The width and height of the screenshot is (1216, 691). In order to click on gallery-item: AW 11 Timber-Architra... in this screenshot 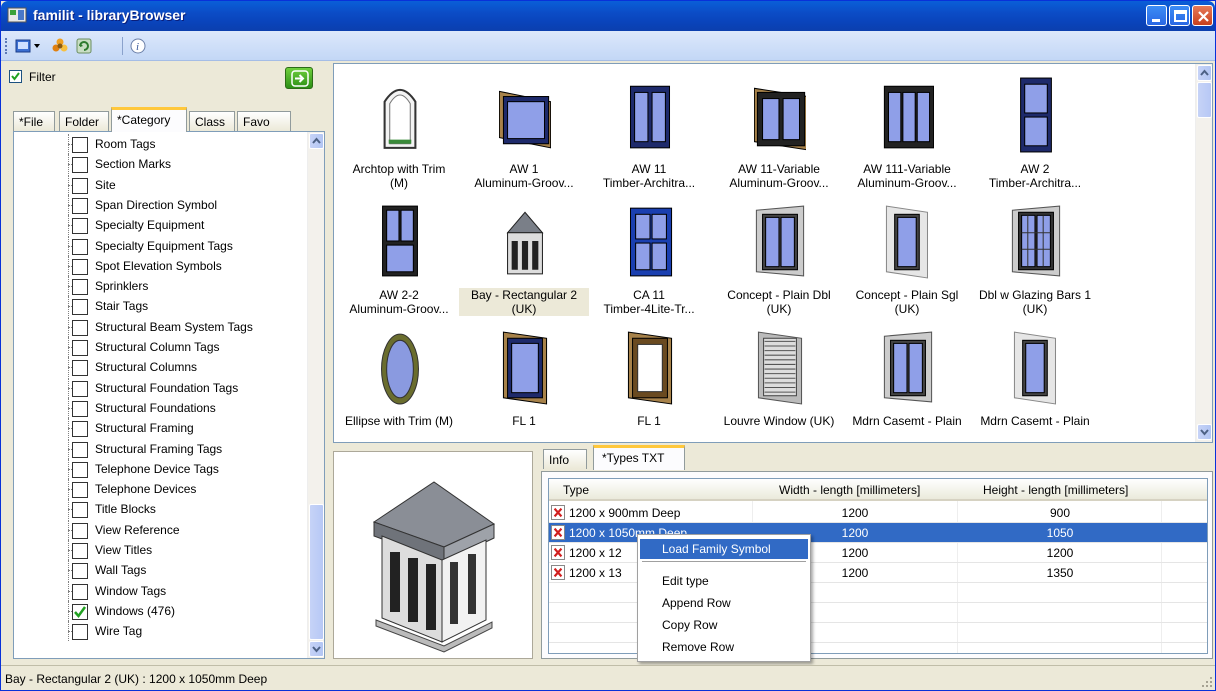, I will do `click(649, 133)`.